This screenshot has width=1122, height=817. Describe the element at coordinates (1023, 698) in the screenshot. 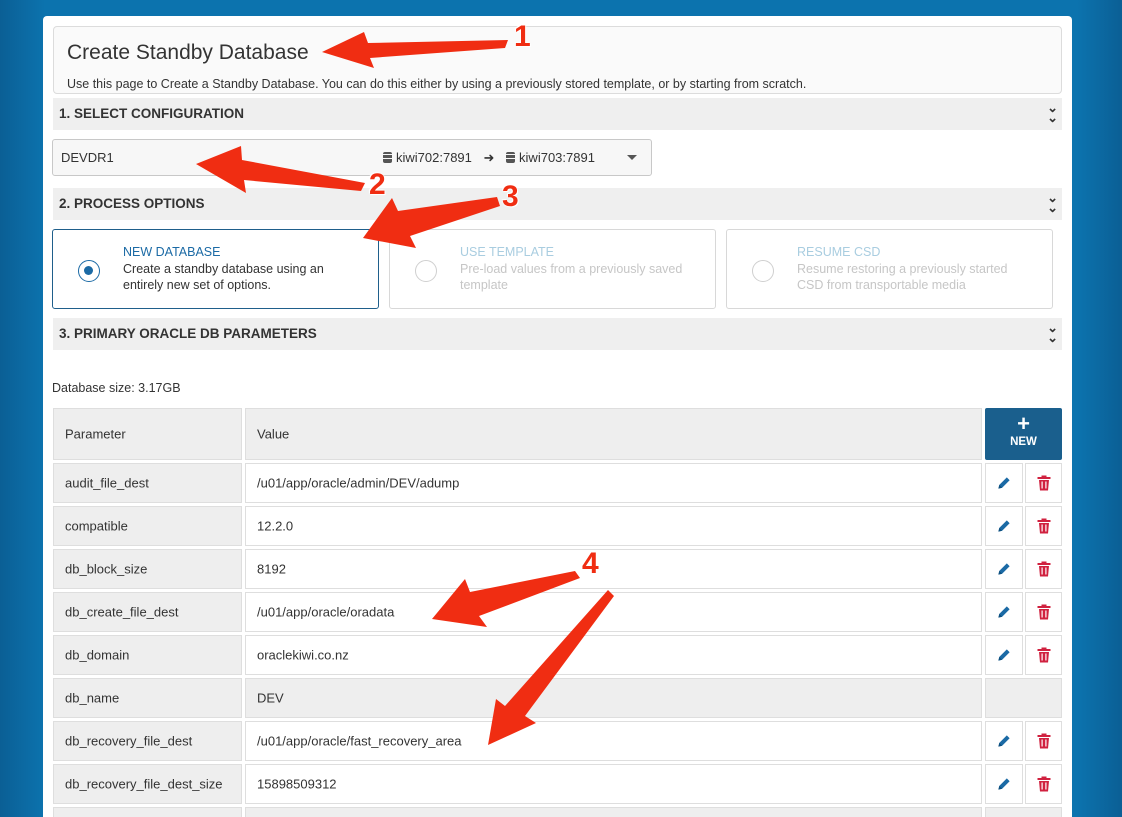

I see `actions-cell-empty` at that location.